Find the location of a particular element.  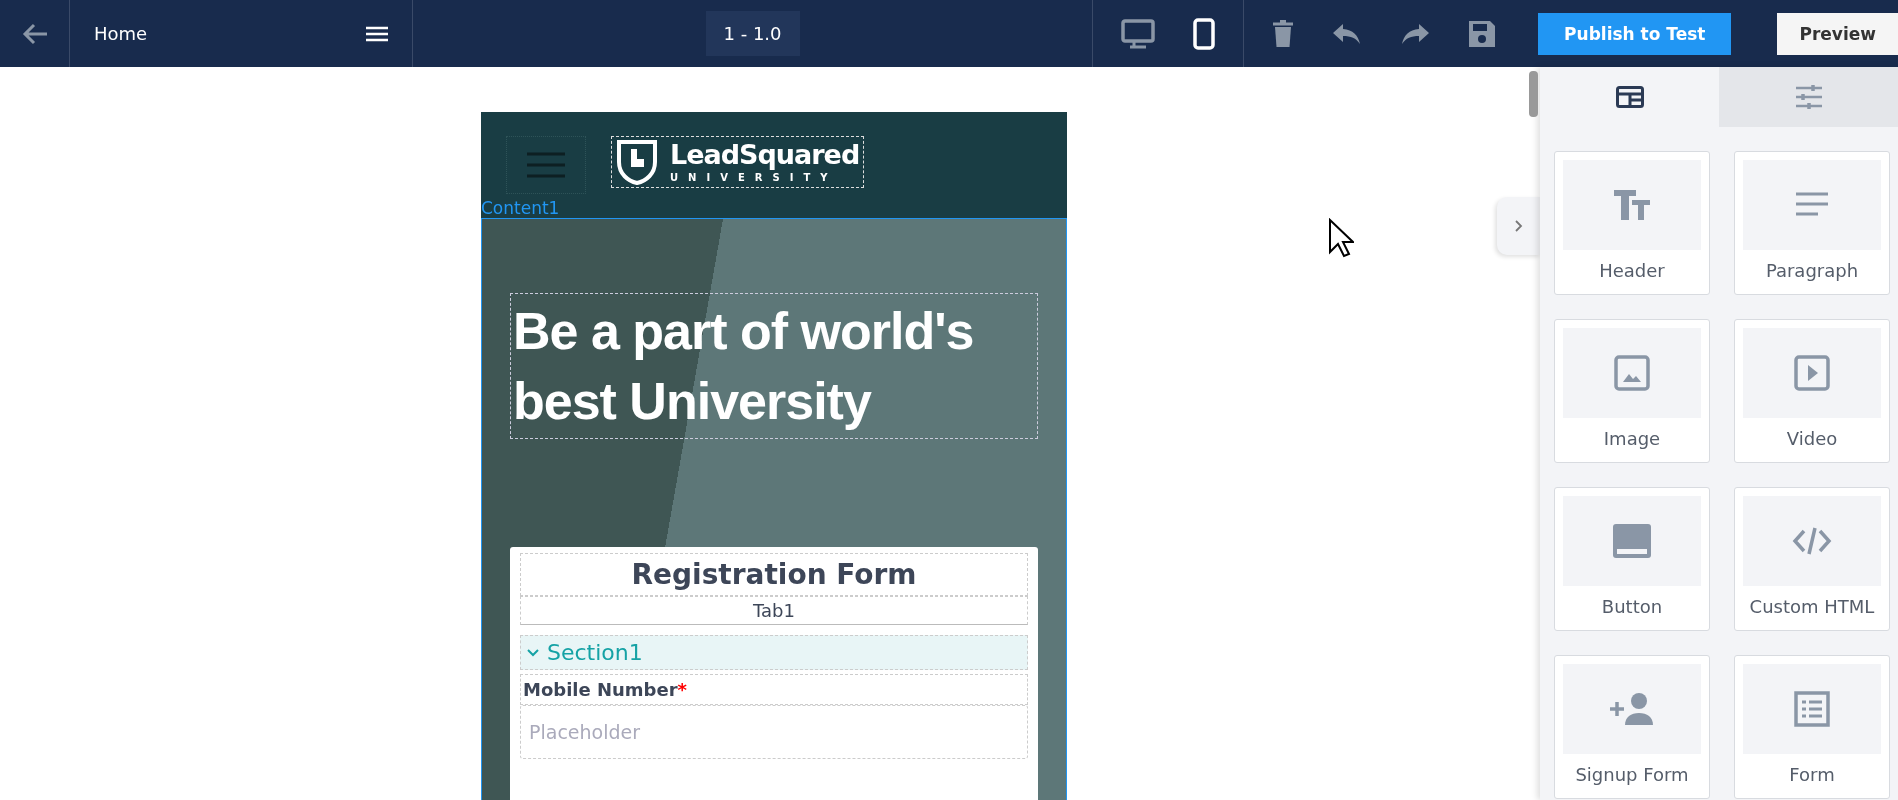

text-size-icon is located at coordinates (1632, 205).